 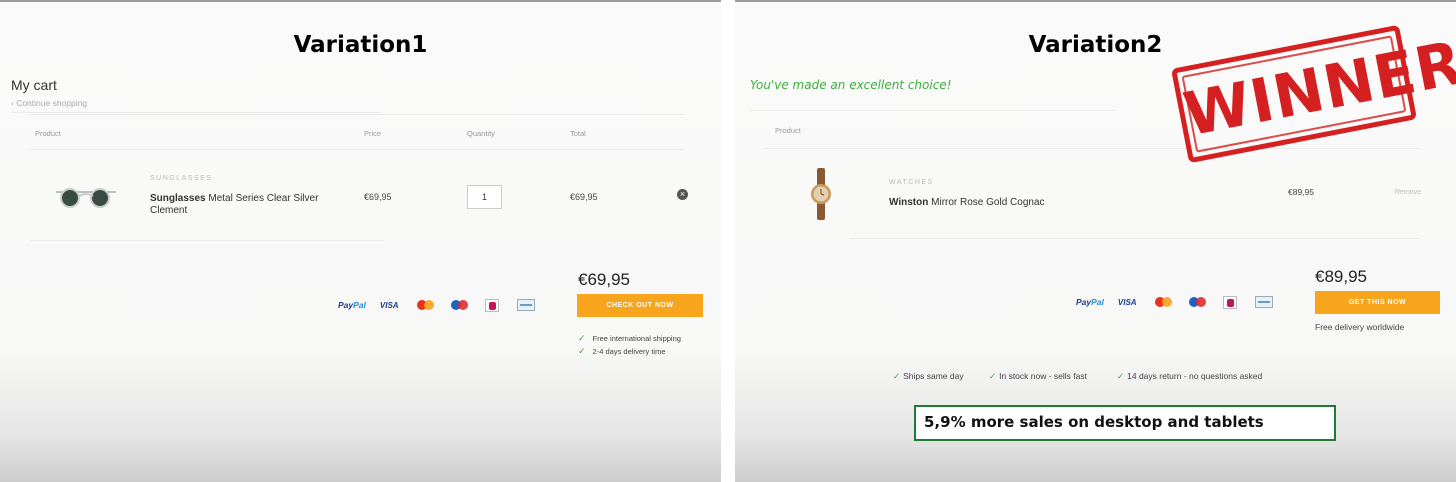 What do you see at coordinates (378, 197) in the screenshot?
I see `item-price: €69,95` at bounding box center [378, 197].